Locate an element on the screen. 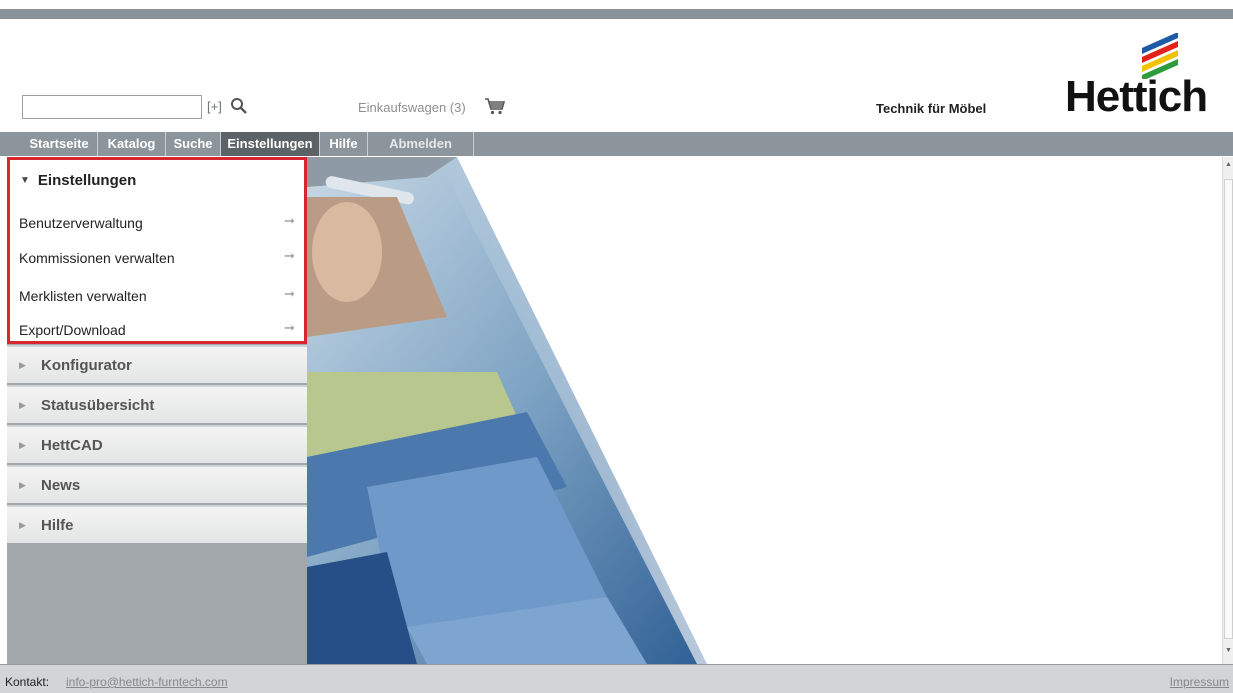  scrollbar-thumb is located at coordinates (1228, 409).